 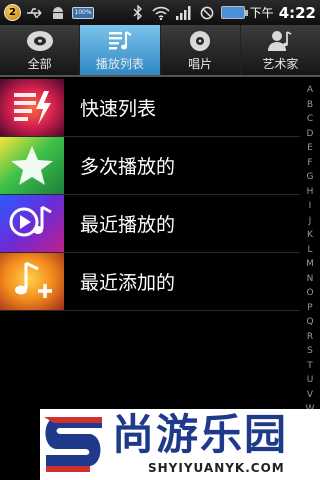 I want to click on list-item-label: 多次播放的, so click(x=128, y=167).